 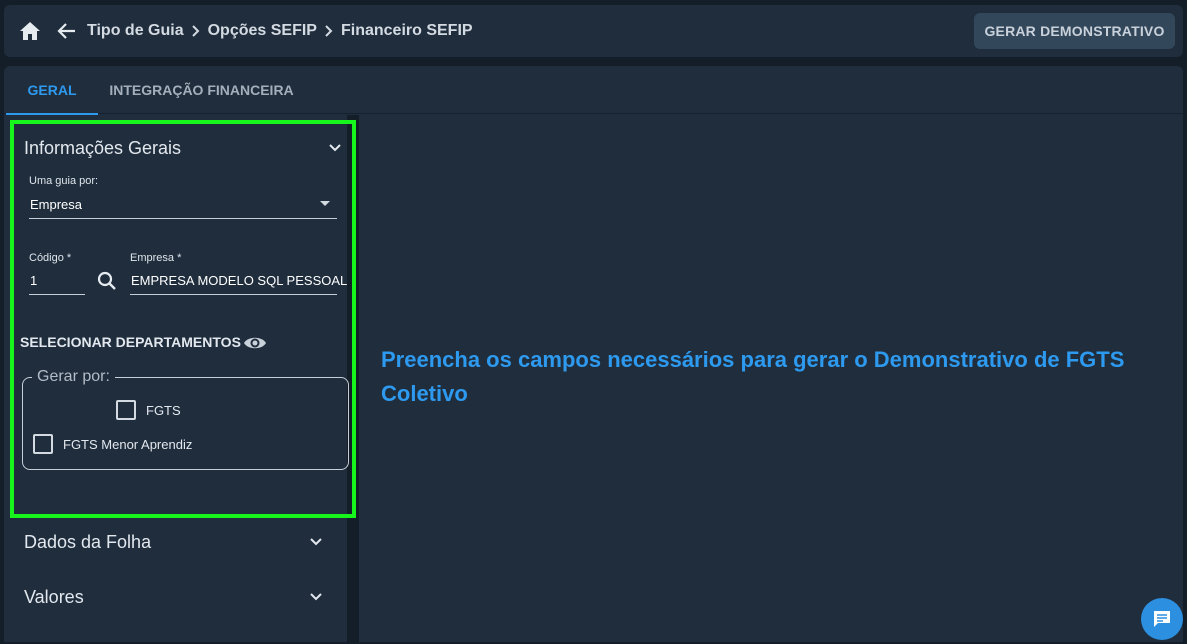 I want to click on gerar-demonstrativo-button: GERAR DEMONSTRATIVO, so click(x=1074, y=31).